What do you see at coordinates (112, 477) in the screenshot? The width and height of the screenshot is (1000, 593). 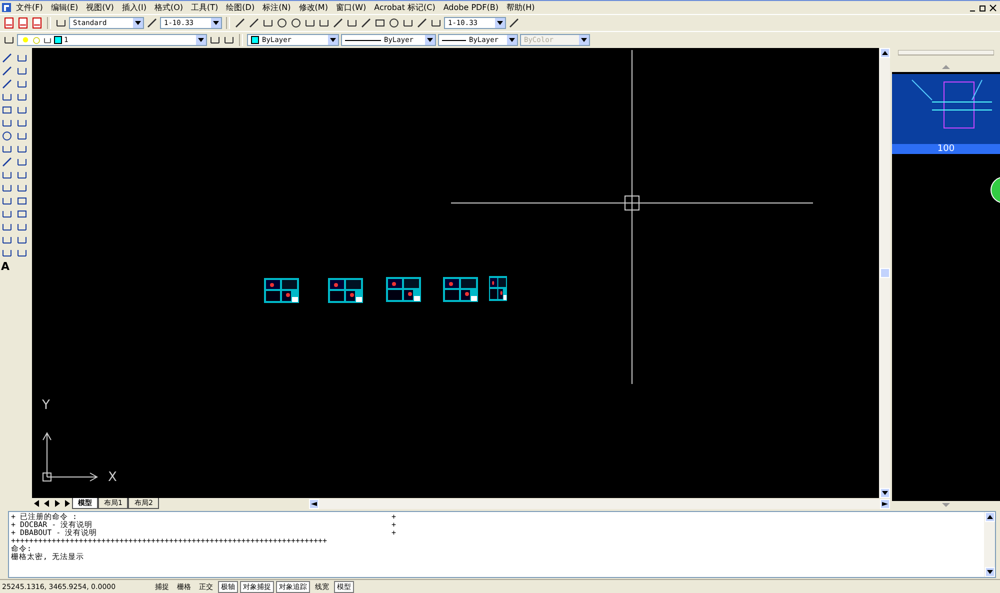 I see `axis-label: X` at bounding box center [112, 477].